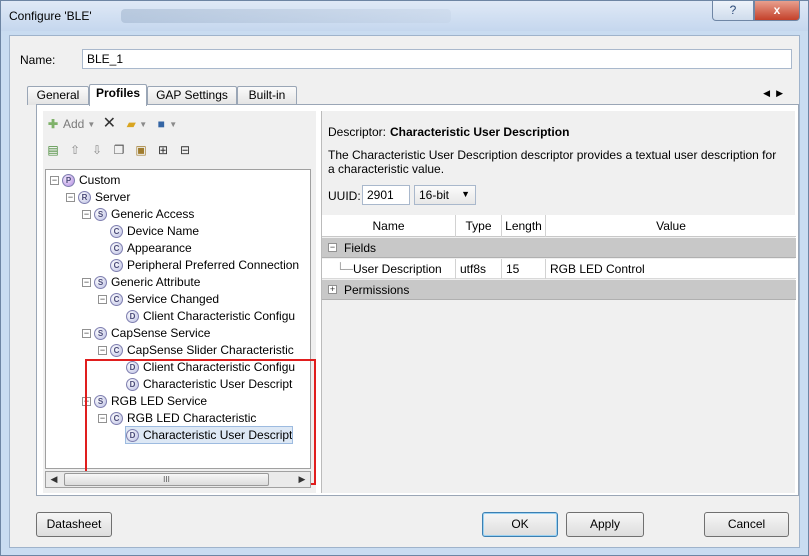  I want to click on delete-icon: ✕, so click(109, 123).